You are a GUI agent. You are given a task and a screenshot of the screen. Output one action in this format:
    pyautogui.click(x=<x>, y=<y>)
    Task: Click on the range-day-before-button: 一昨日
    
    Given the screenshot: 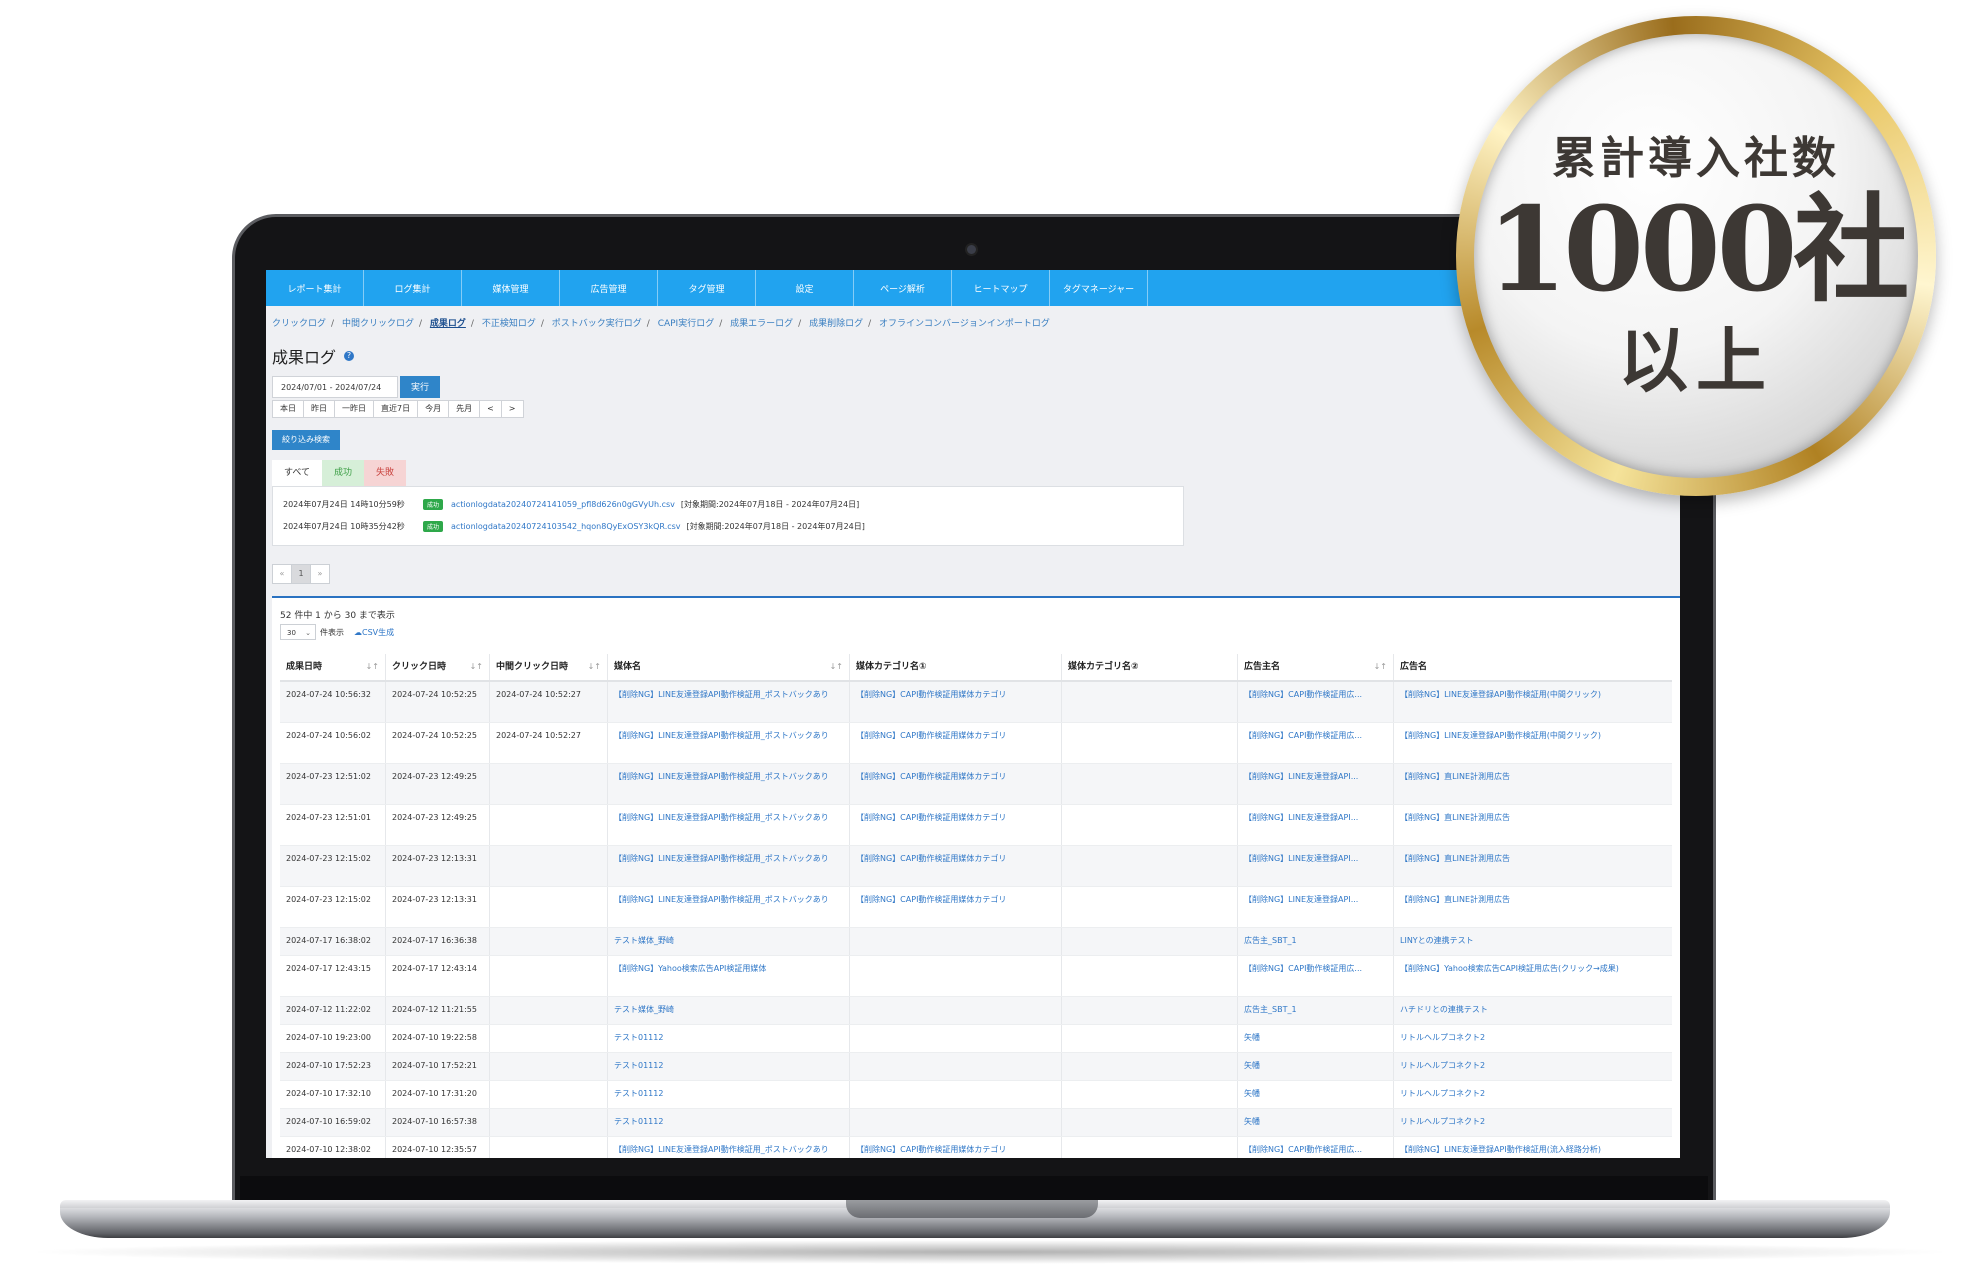 What is the action you would take?
    pyautogui.click(x=354, y=409)
    